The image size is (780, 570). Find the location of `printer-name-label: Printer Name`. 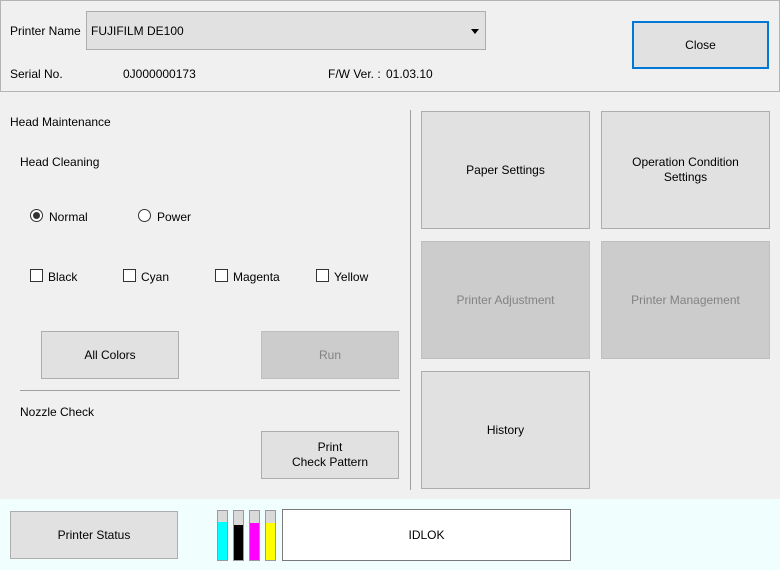

printer-name-label: Printer Name is located at coordinates (45, 31).